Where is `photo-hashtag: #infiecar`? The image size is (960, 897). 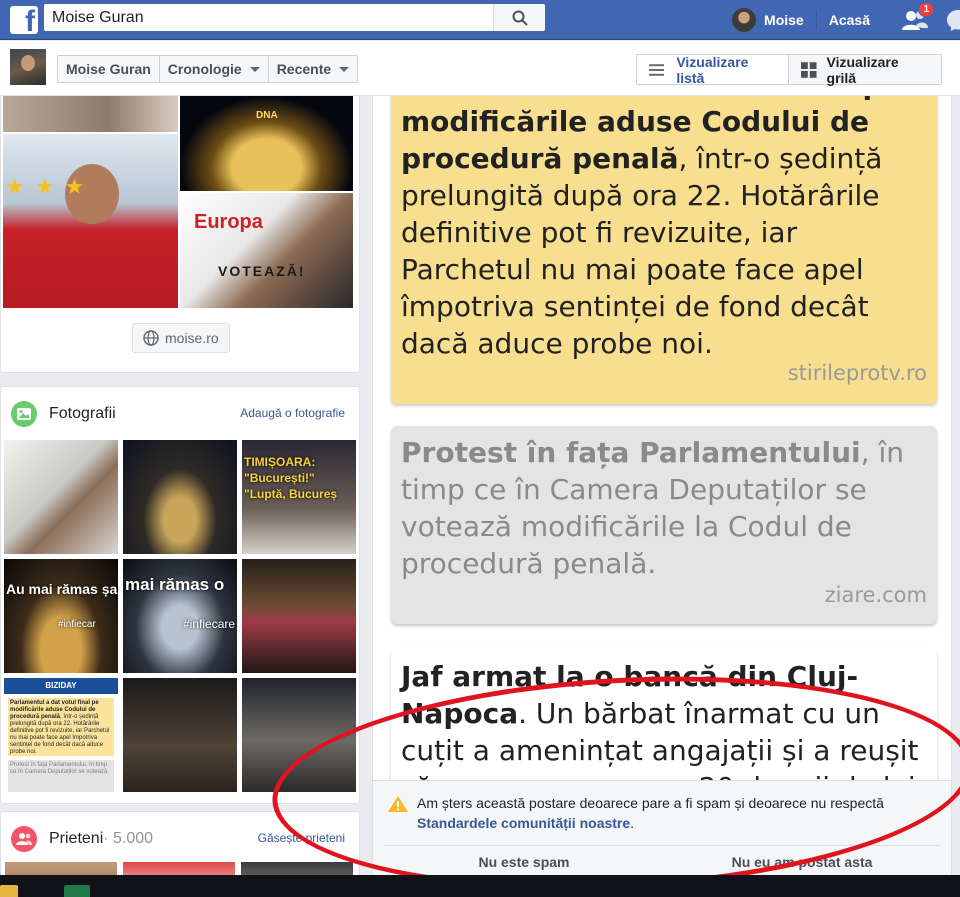
photo-hashtag: #infiecar is located at coordinates (77, 624).